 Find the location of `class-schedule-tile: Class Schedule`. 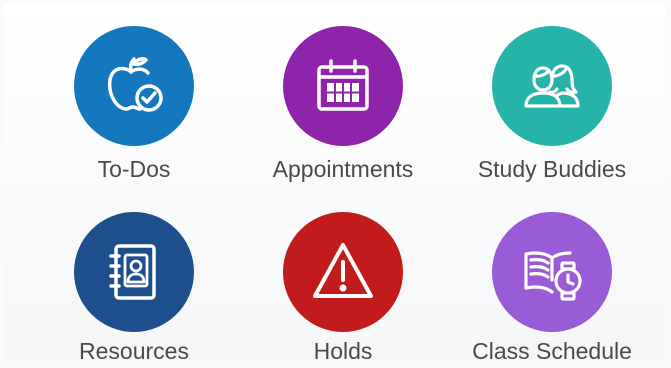

class-schedule-tile: Class Schedule is located at coordinates (552, 283).